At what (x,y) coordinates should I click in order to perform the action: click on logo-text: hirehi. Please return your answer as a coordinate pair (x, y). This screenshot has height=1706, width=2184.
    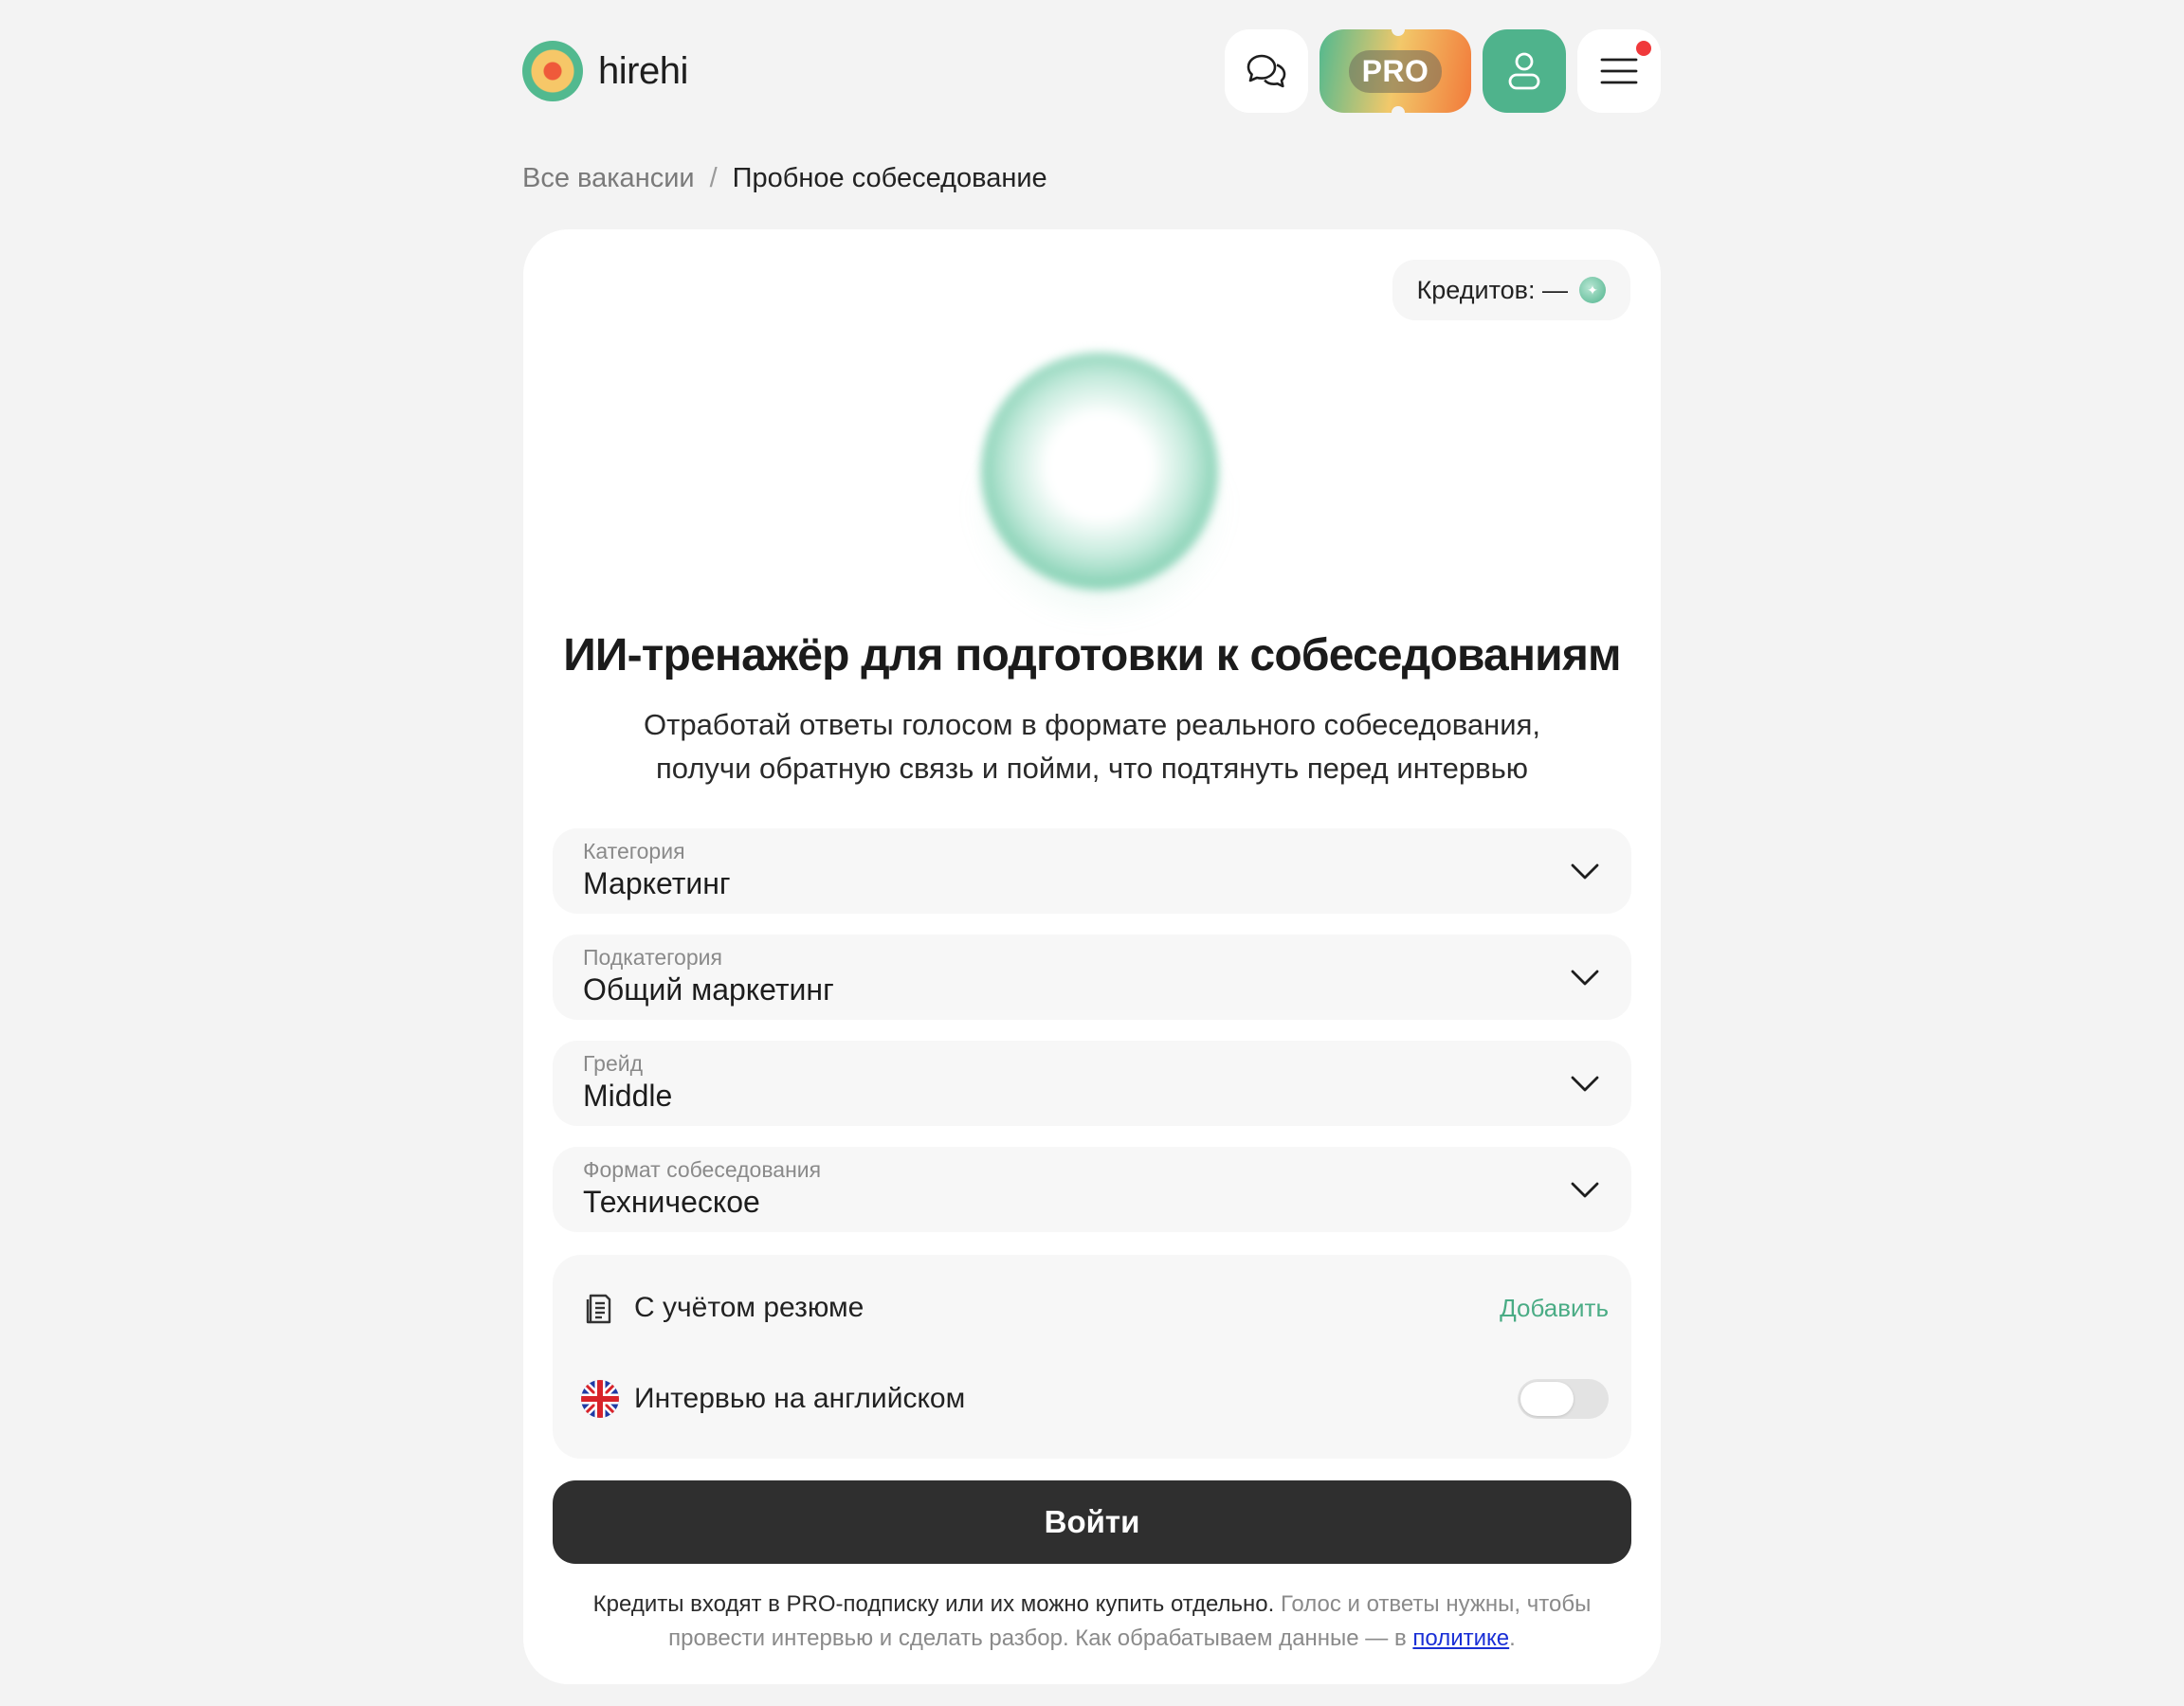
    Looking at the image, I should click on (643, 70).